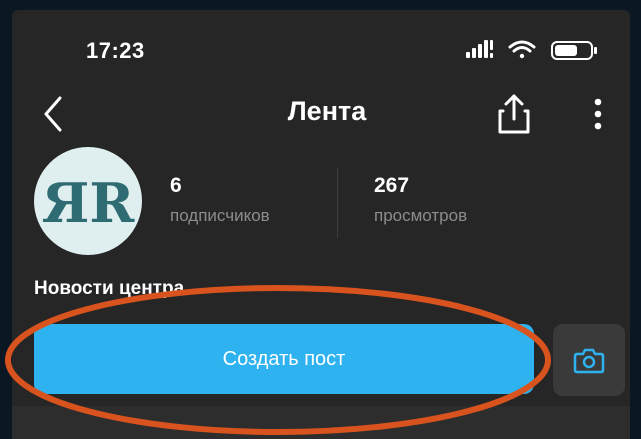  I want to click on views-count: 267, so click(392, 185).